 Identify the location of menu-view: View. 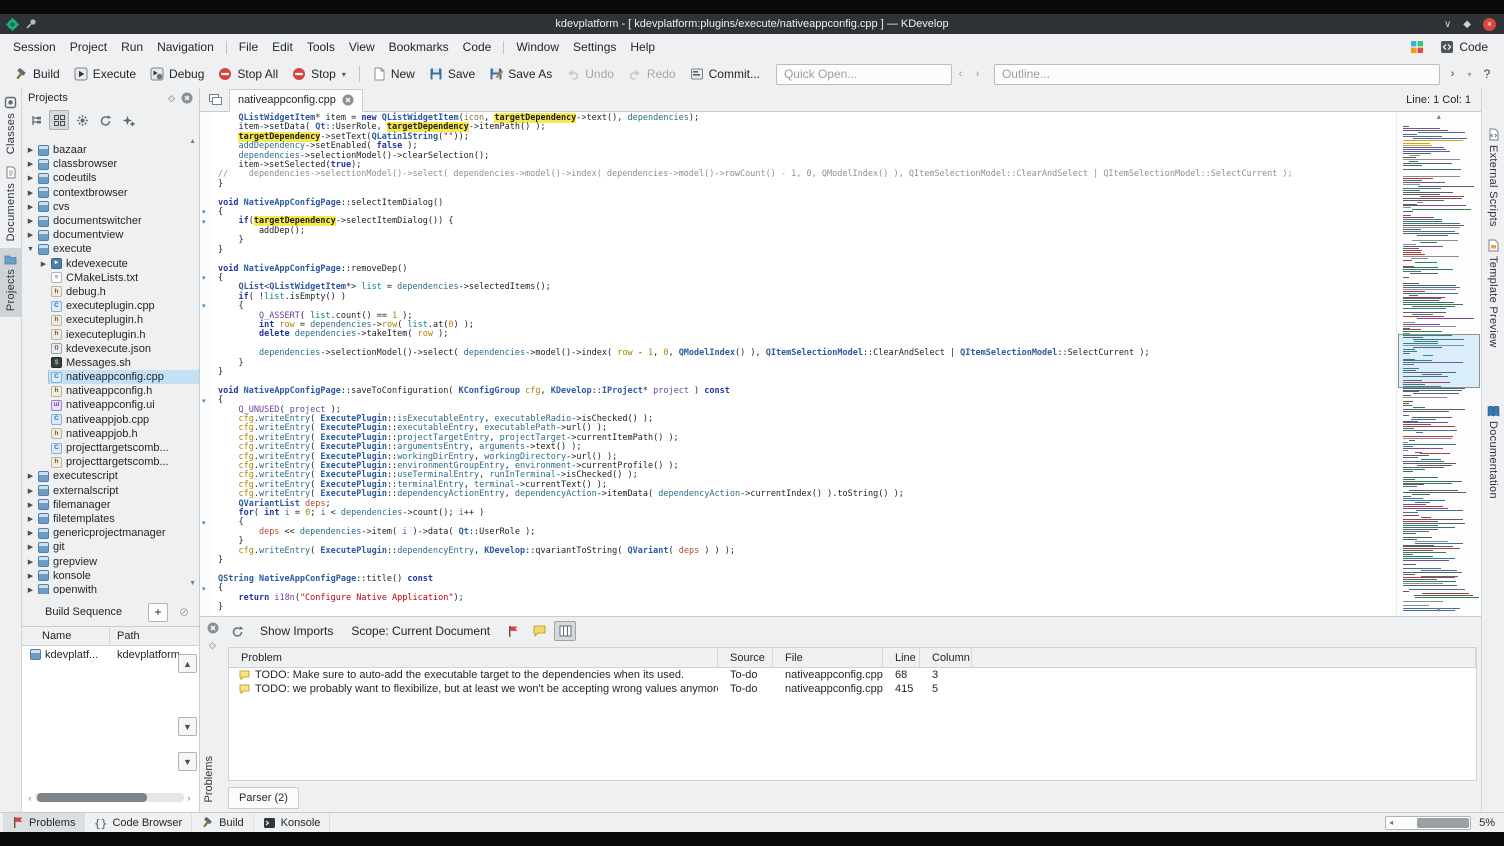
(362, 47).